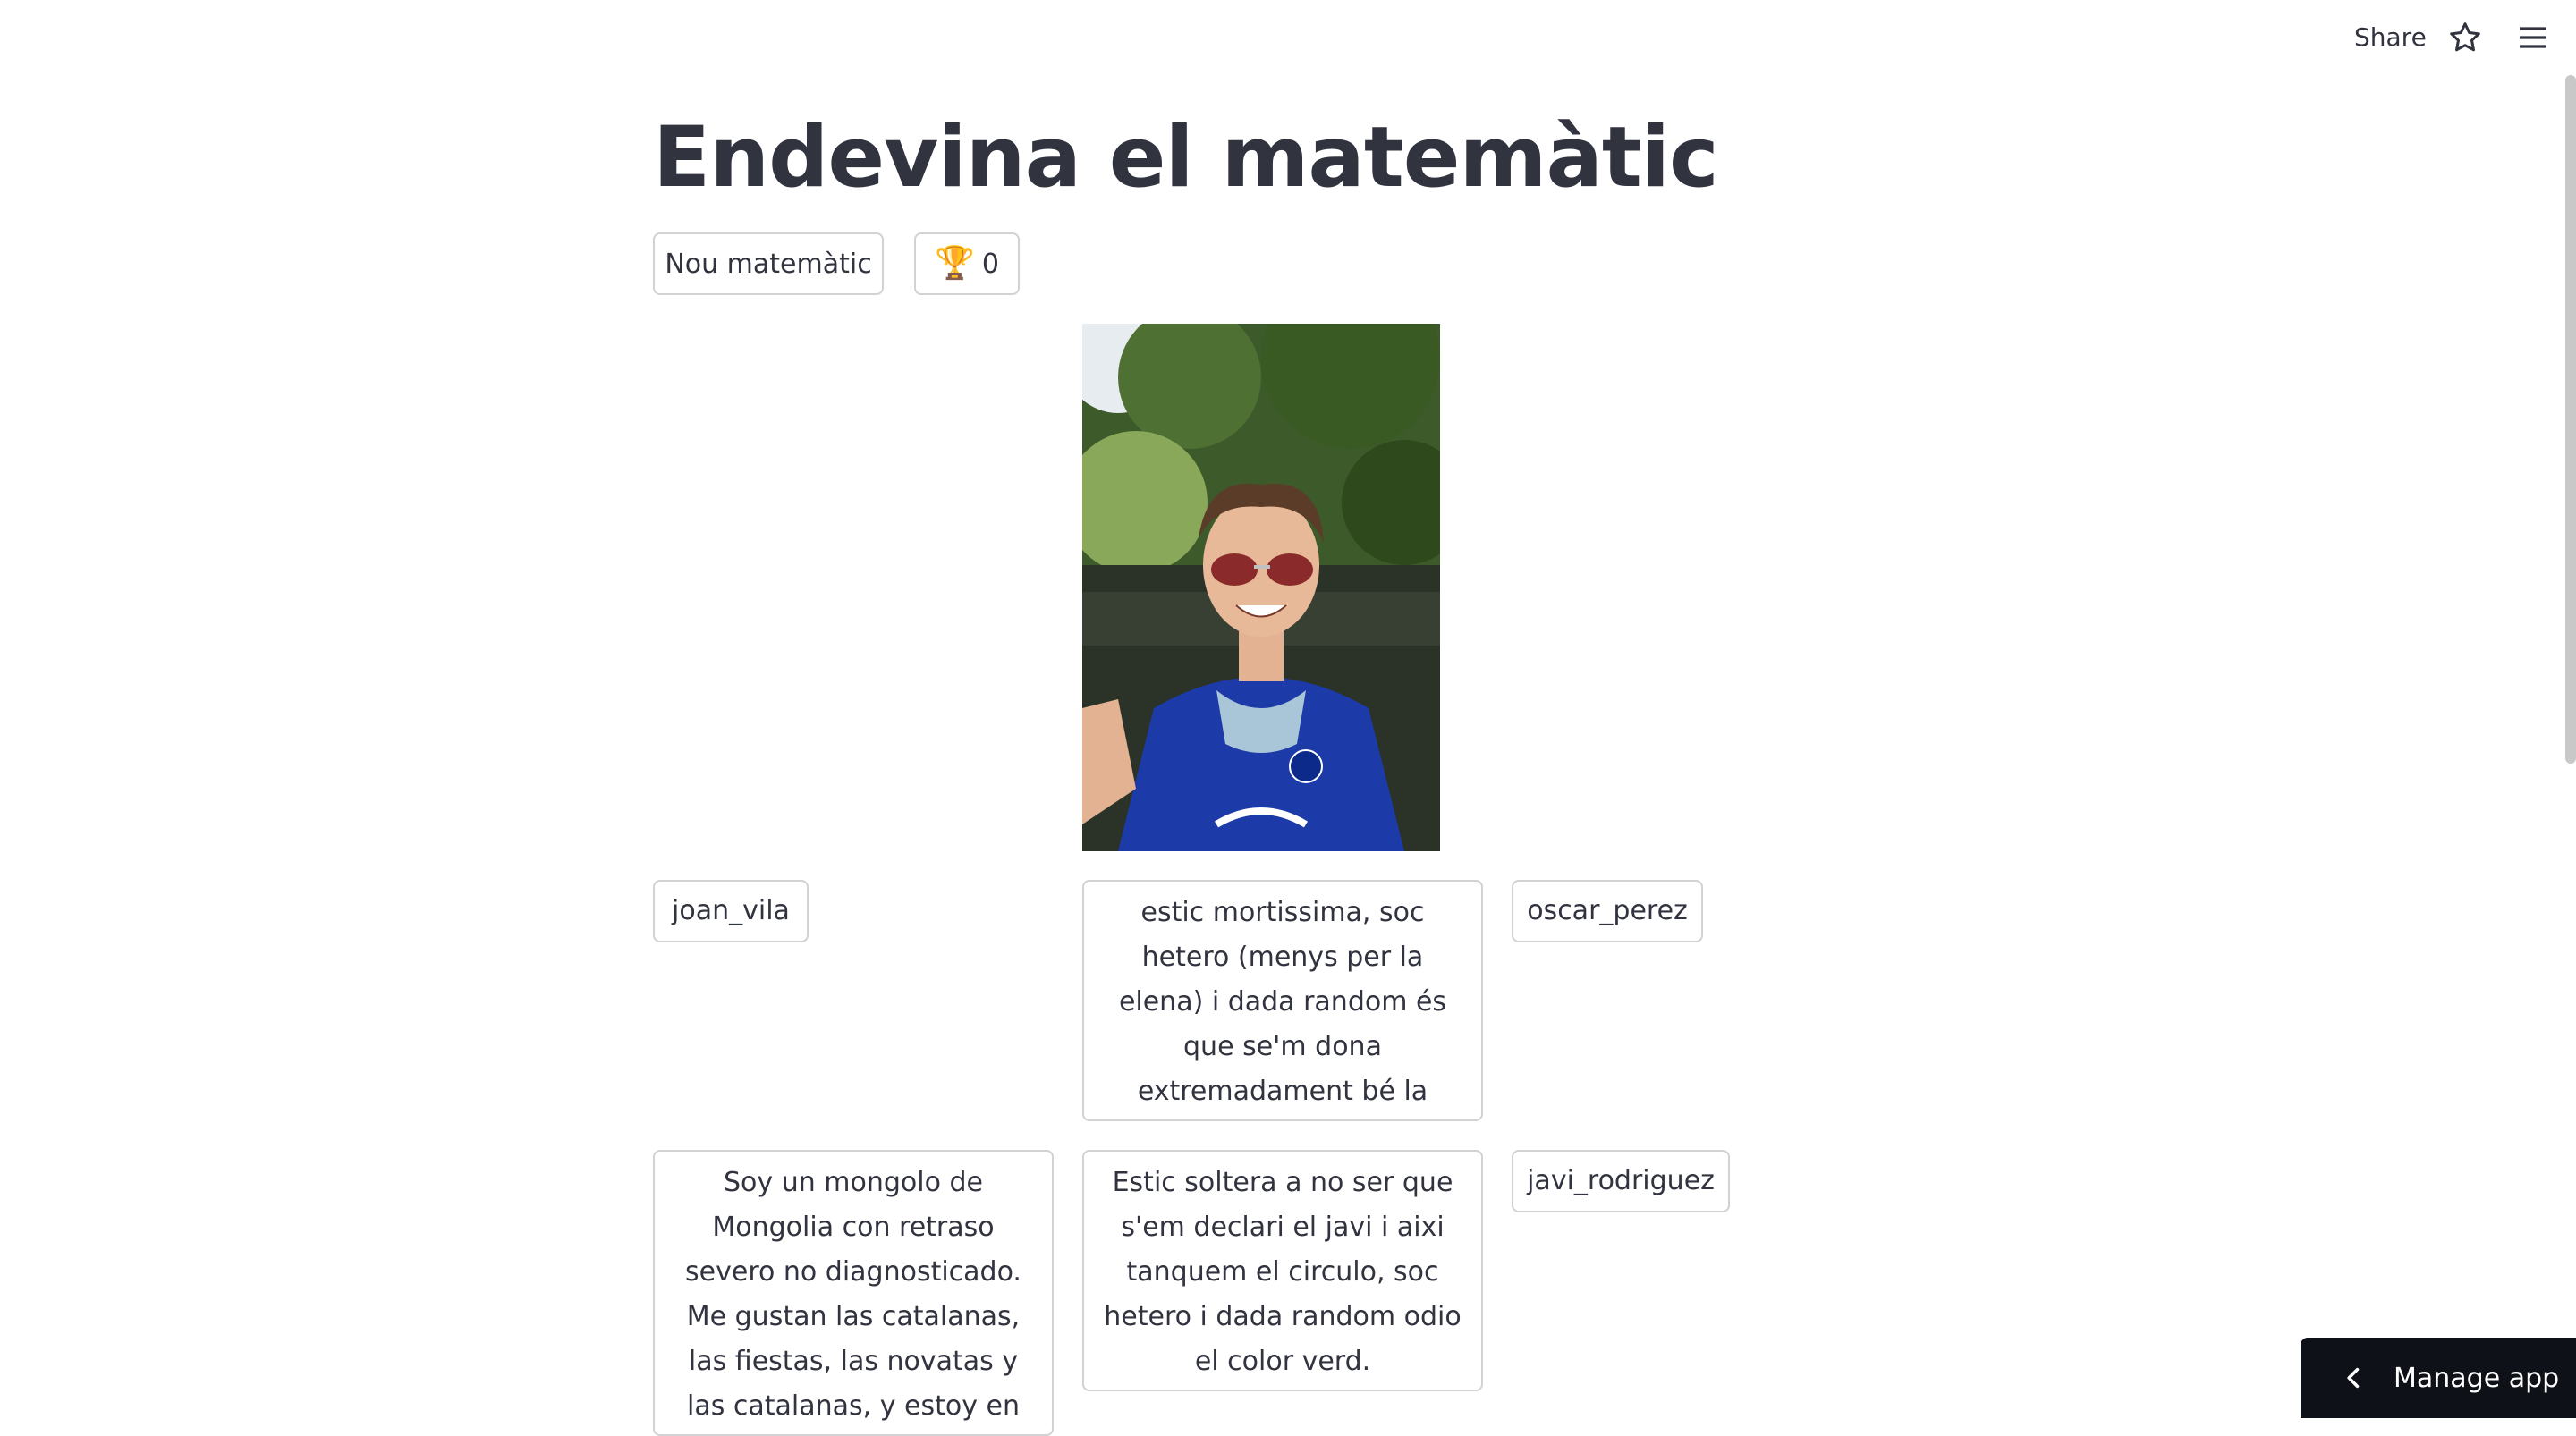 Image resolution: width=2576 pixels, height=1436 pixels. What do you see at coordinates (1621, 1181) in the screenshot?
I see `option-javi-rodriguez: javi_rodriguez` at bounding box center [1621, 1181].